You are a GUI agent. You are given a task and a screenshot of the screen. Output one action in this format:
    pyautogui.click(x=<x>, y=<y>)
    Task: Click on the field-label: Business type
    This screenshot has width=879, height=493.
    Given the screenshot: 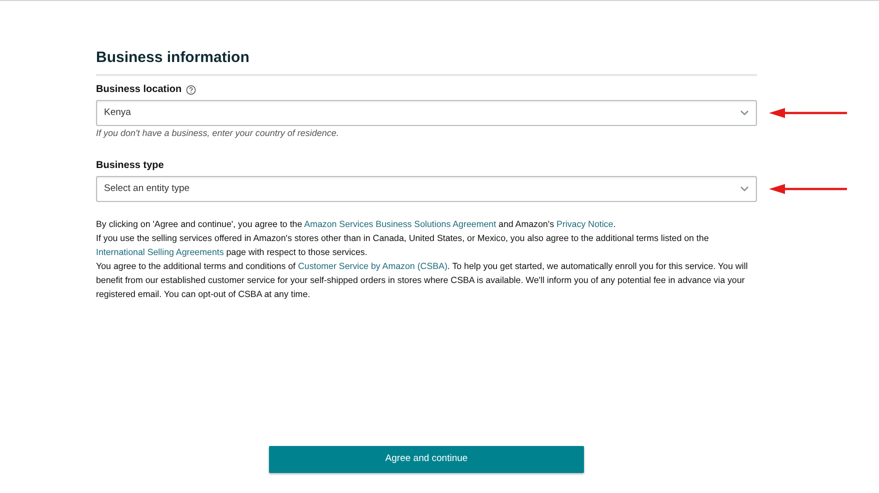 What is the action you would take?
    pyautogui.click(x=130, y=166)
    